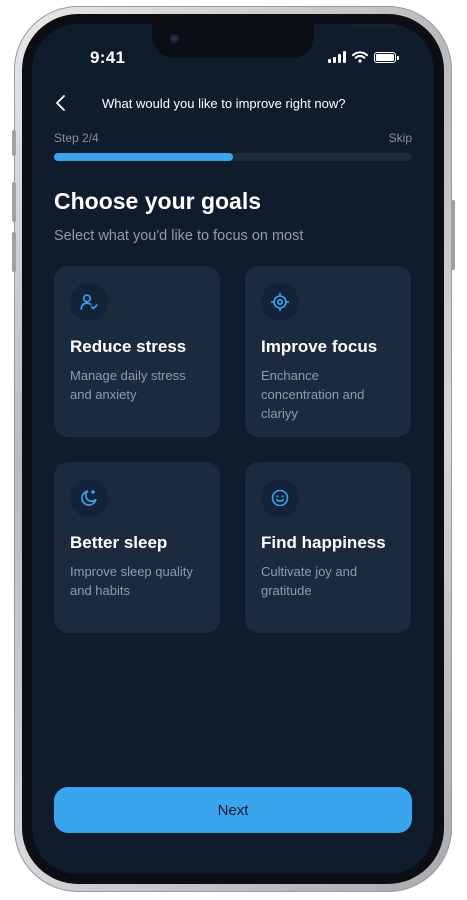  What do you see at coordinates (453, 235) in the screenshot?
I see `power-button` at bounding box center [453, 235].